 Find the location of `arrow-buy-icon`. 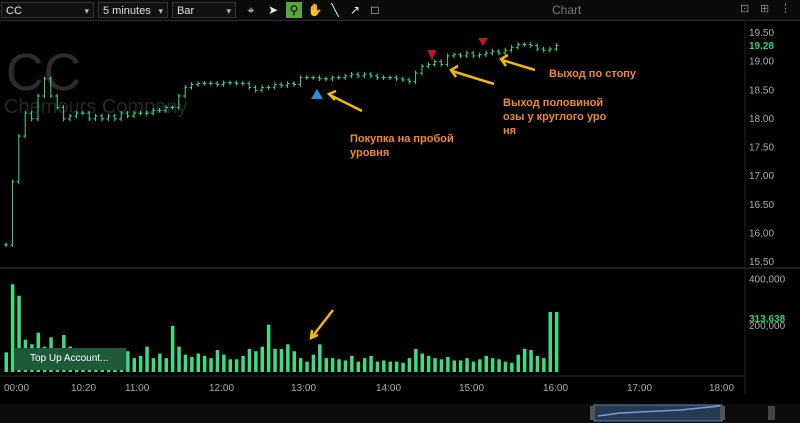

arrow-buy-icon is located at coordinates (346, 103).